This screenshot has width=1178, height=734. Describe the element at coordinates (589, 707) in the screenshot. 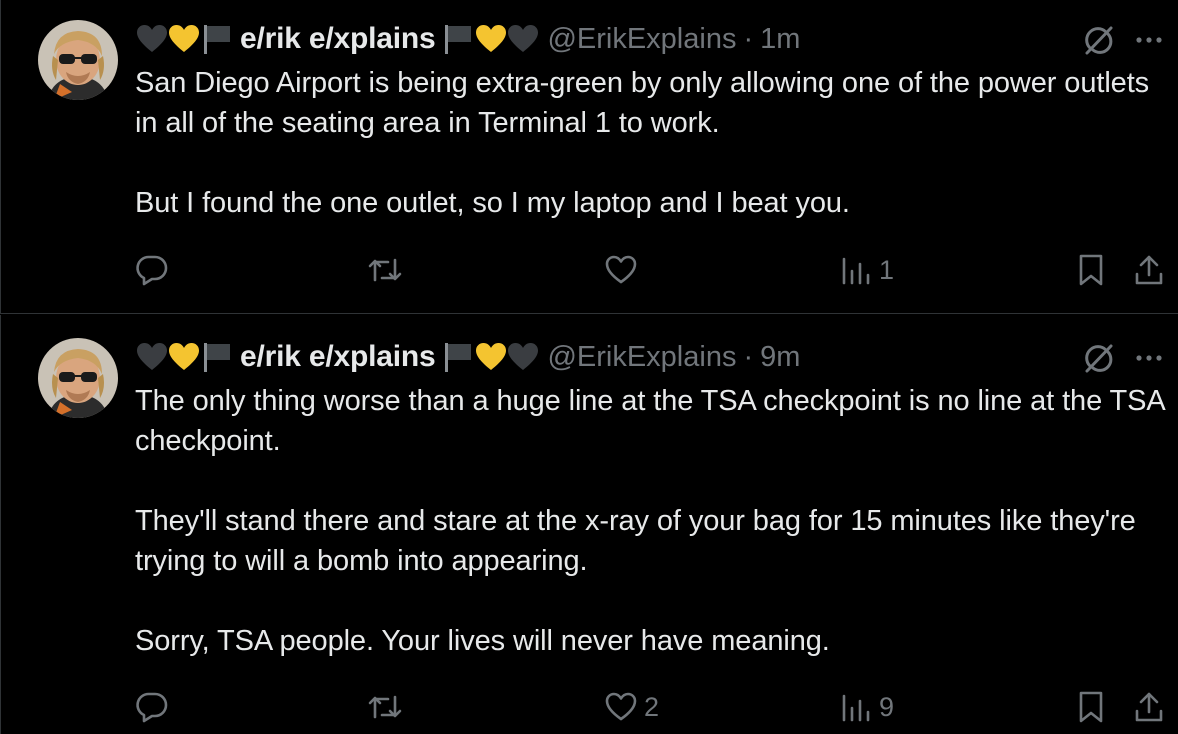

I see `tweet-actions: 2 9` at that location.